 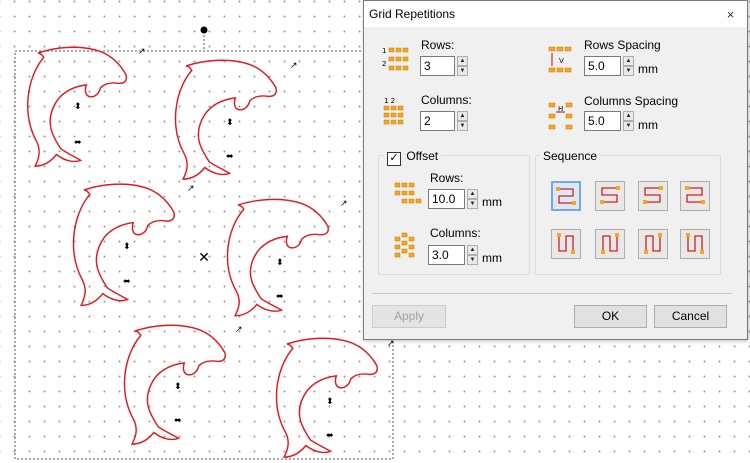 What do you see at coordinates (437, 66) in the screenshot?
I see `rows-input: 3` at bounding box center [437, 66].